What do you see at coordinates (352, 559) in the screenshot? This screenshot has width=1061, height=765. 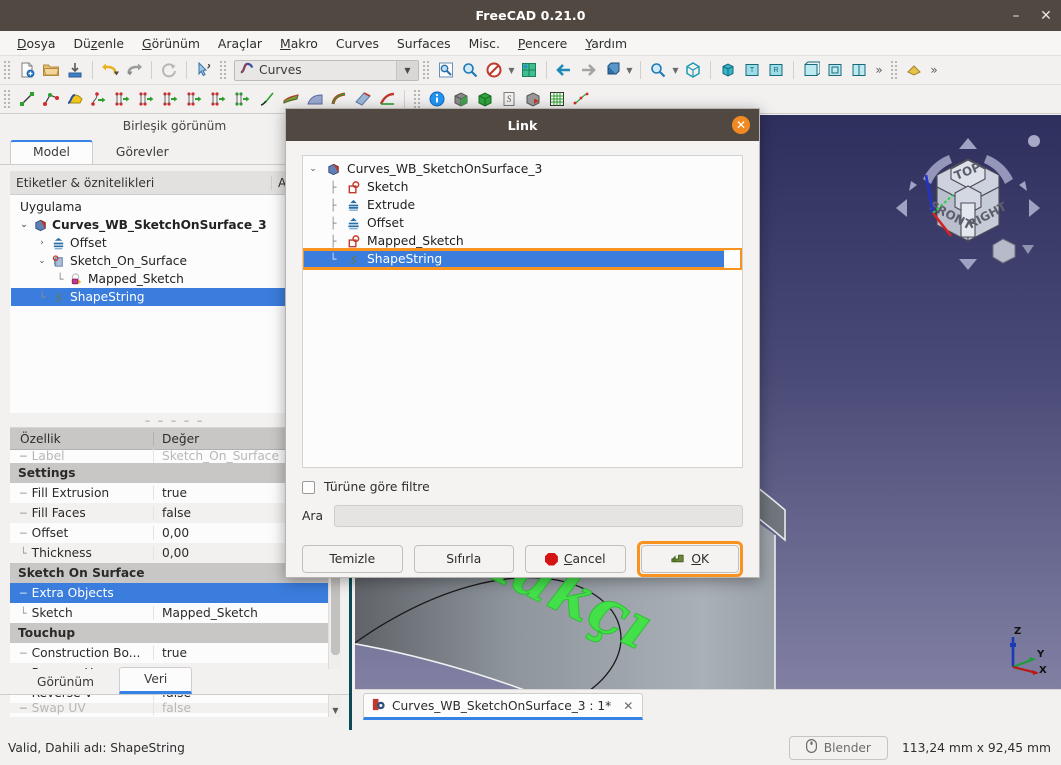 I see `clear-button: Temizle` at bounding box center [352, 559].